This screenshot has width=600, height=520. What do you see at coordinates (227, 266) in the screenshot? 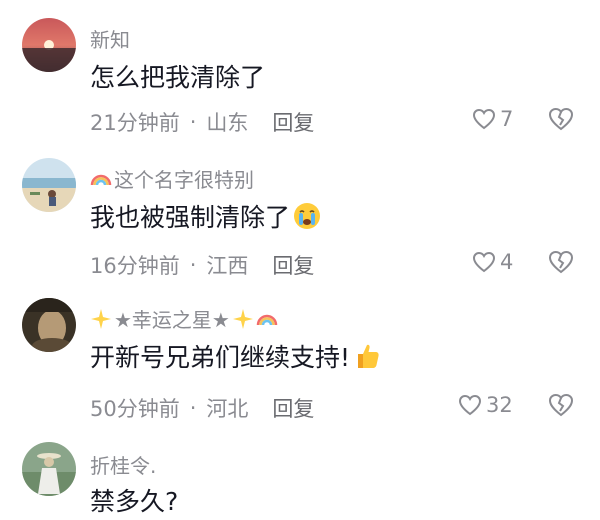
I see `comment-location: 江西` at bounding box center [227, 266].